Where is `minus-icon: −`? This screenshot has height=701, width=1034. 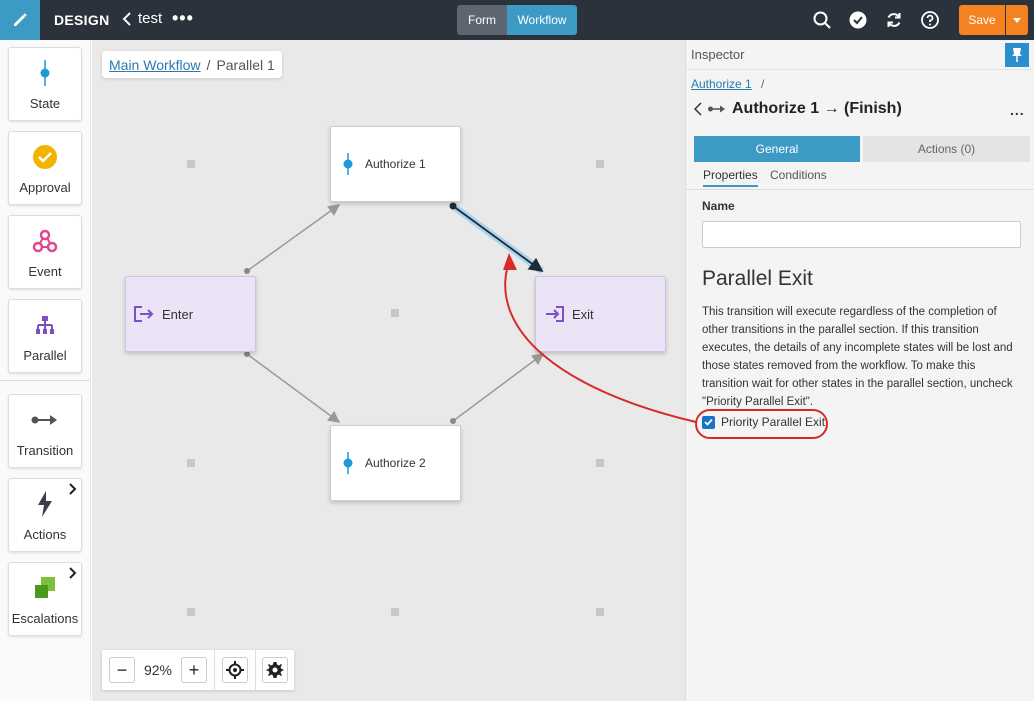
minus-icon: − is located at coordinates (122, 670).